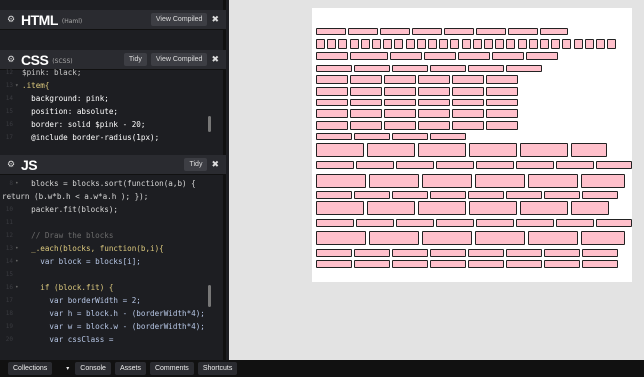 The width and height of the screenshot is (644, 377). I want to click on chevron-down-icon: ▾, so click(67, 368).